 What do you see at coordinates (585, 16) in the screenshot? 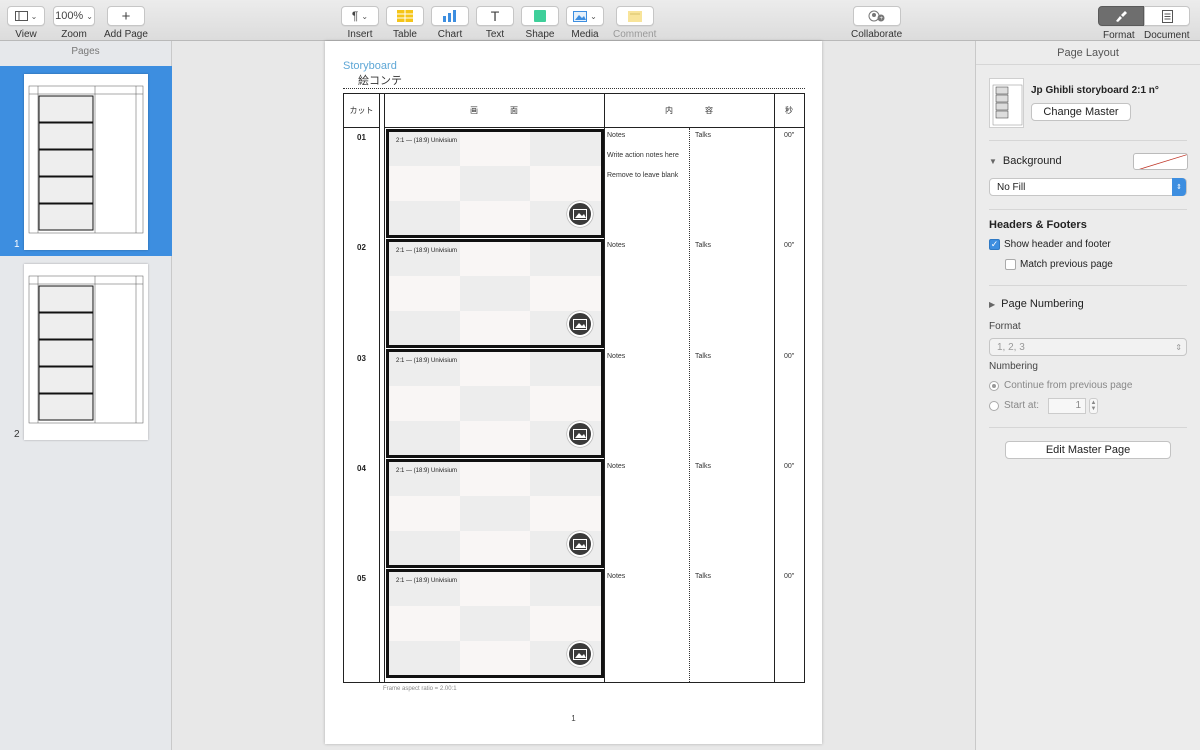
I see `media-button: ⌄` at bounding box center [585, 16].